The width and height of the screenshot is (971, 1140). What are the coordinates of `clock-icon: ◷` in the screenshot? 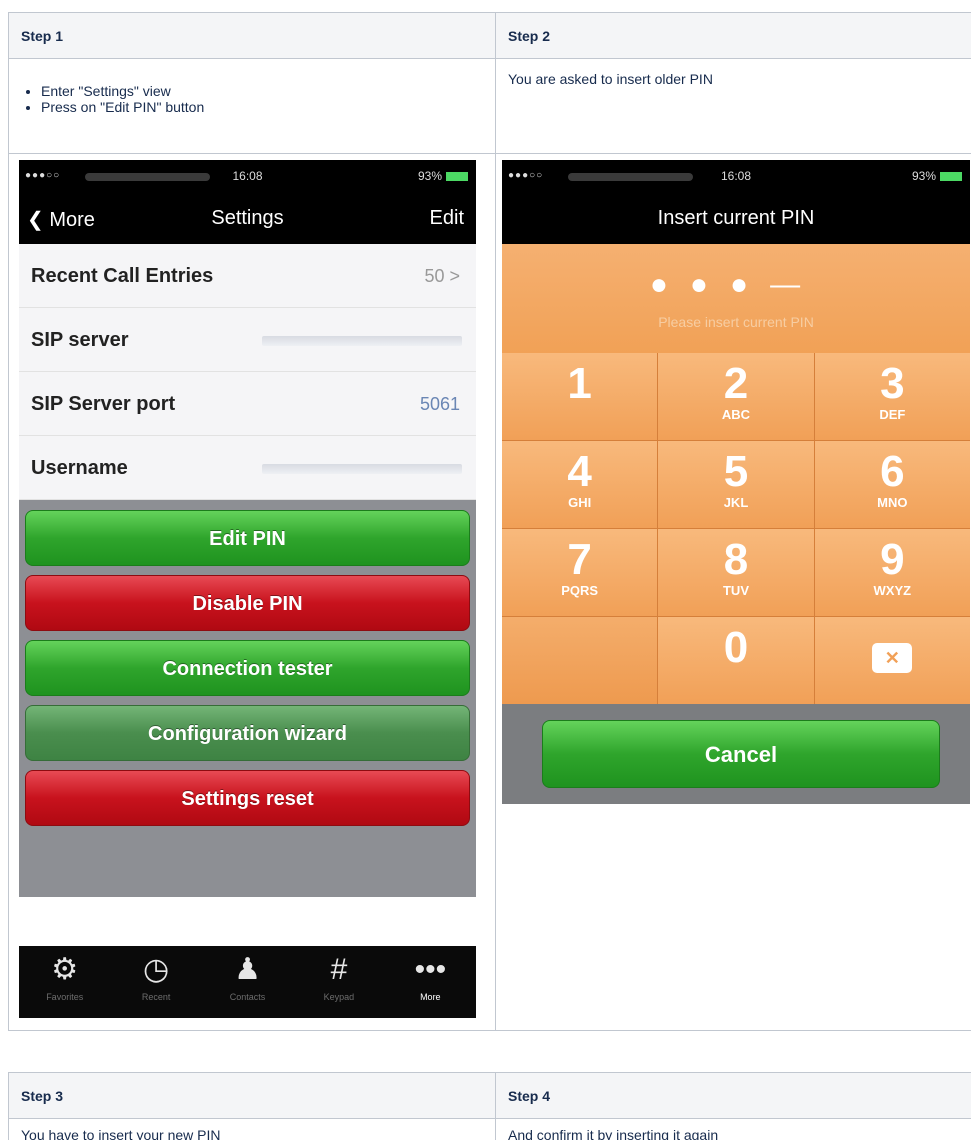 It's located at (156, 969).